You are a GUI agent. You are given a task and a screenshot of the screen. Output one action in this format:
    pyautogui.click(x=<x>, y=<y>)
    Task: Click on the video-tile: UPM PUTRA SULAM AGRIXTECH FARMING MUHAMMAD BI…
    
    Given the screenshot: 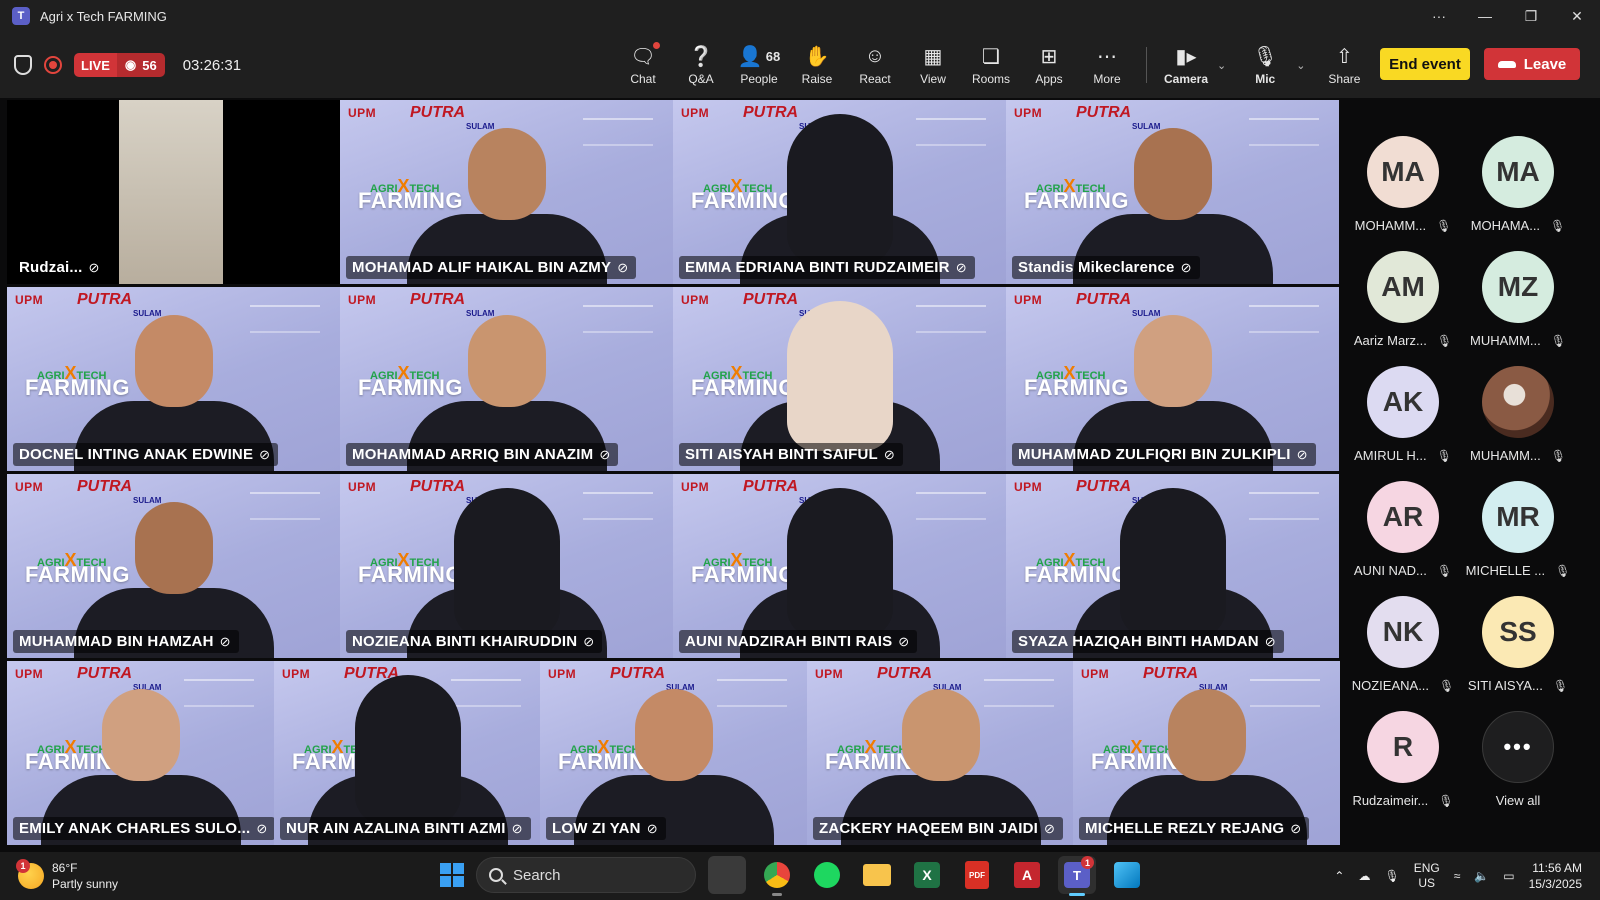 What is the action you would take?
    pyautogui.click(x=173, y=566)
    